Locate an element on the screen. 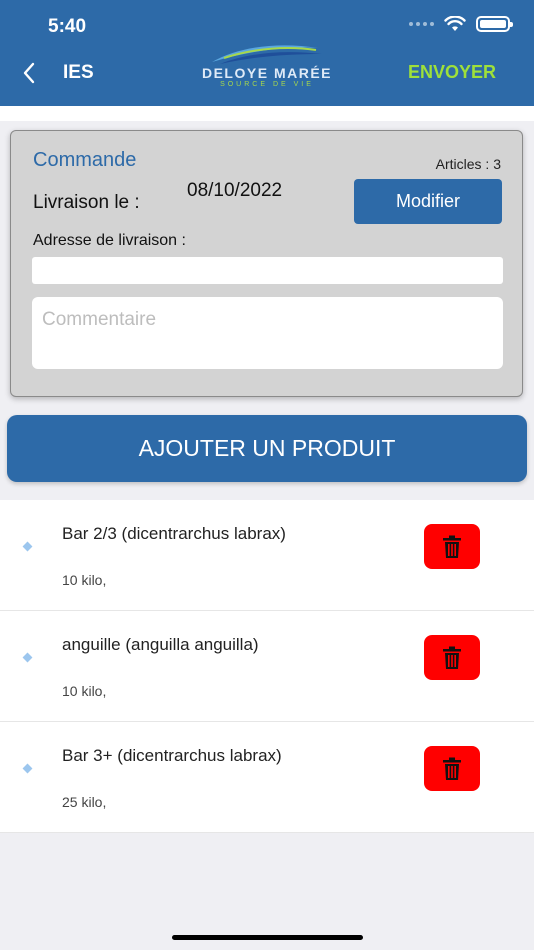 The image size is (534, 950). address-label: Adresse de livraison : is located at coordinates (109, 240).